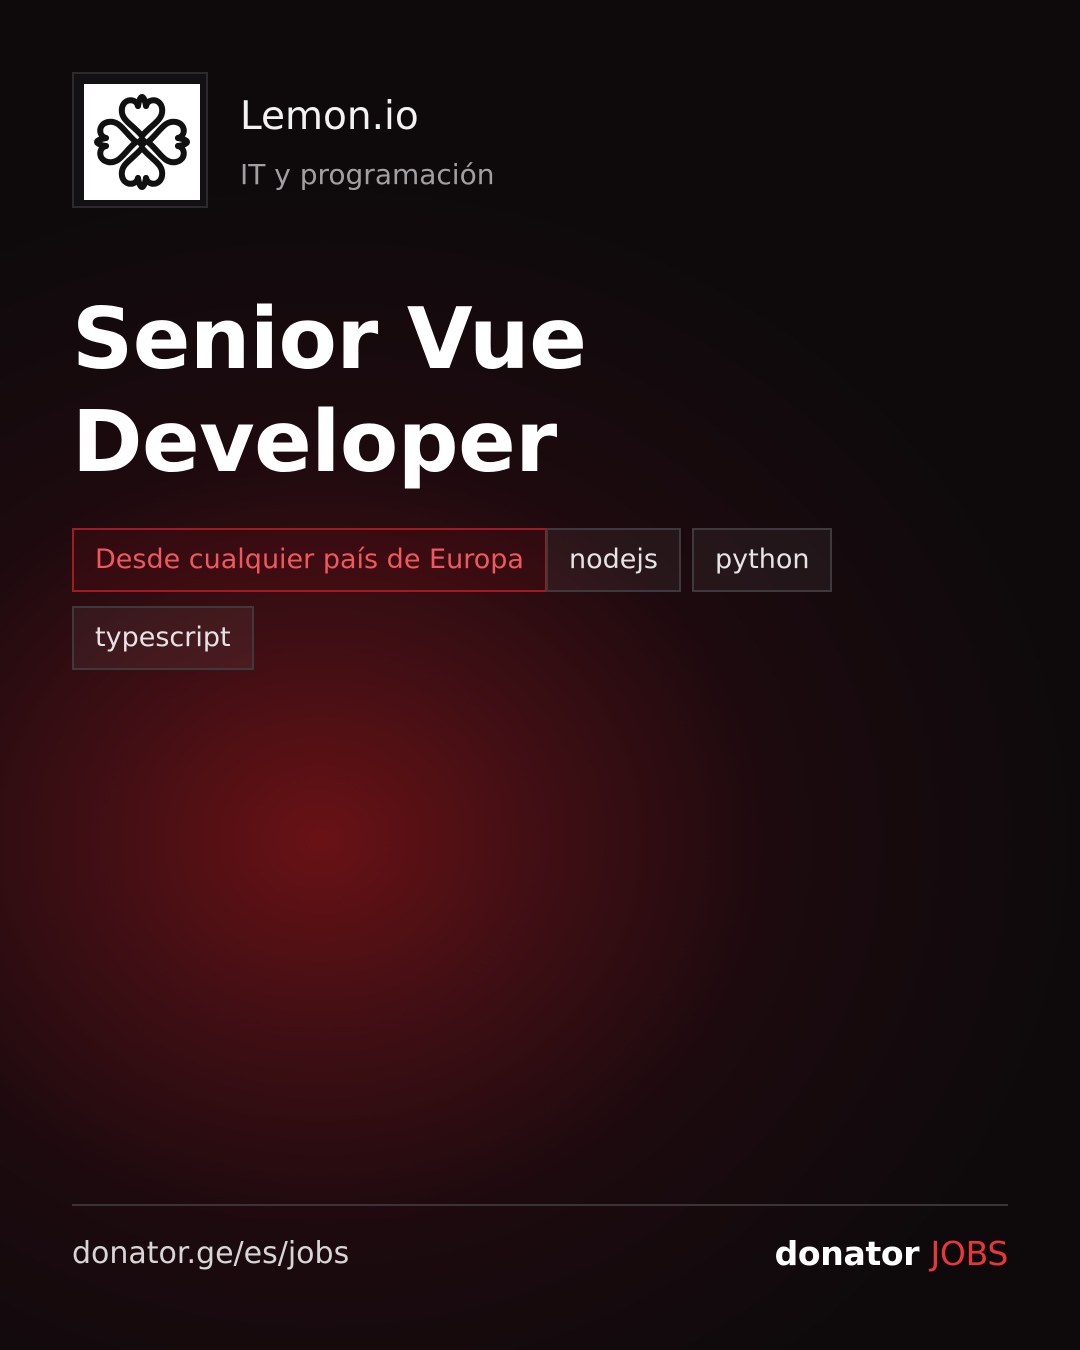  I want to click on job-title-line-2: Developer, so click(314, 442).